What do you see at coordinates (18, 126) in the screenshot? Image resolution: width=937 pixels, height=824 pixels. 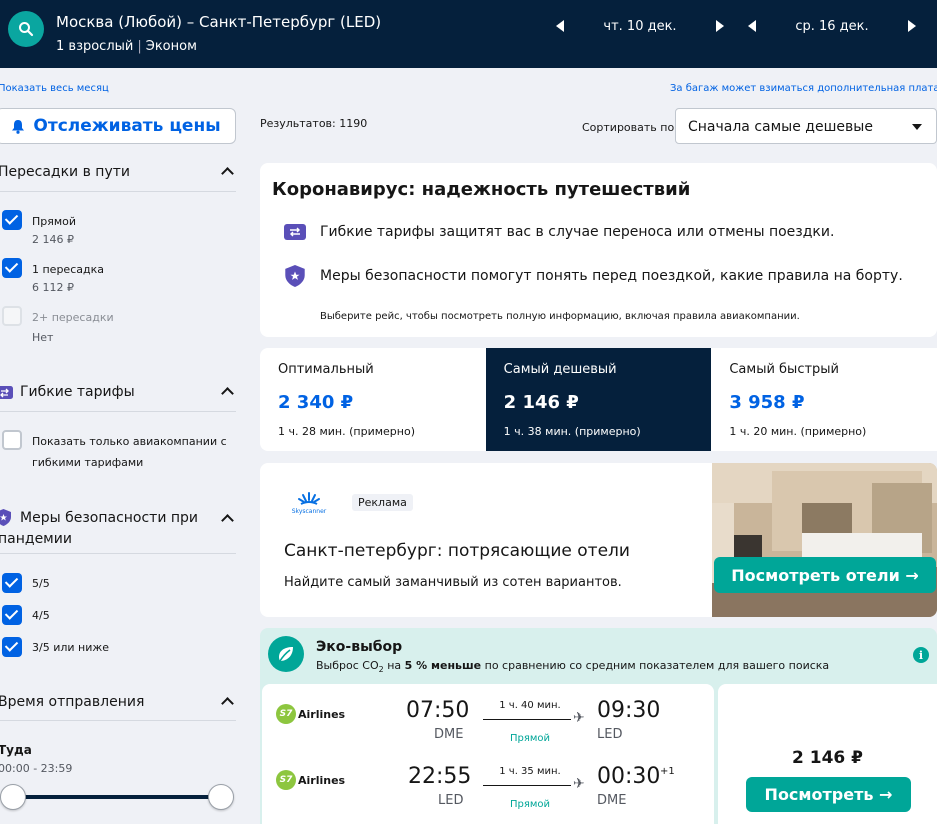 I see `bell-icon` at bounding box center [18, 126].